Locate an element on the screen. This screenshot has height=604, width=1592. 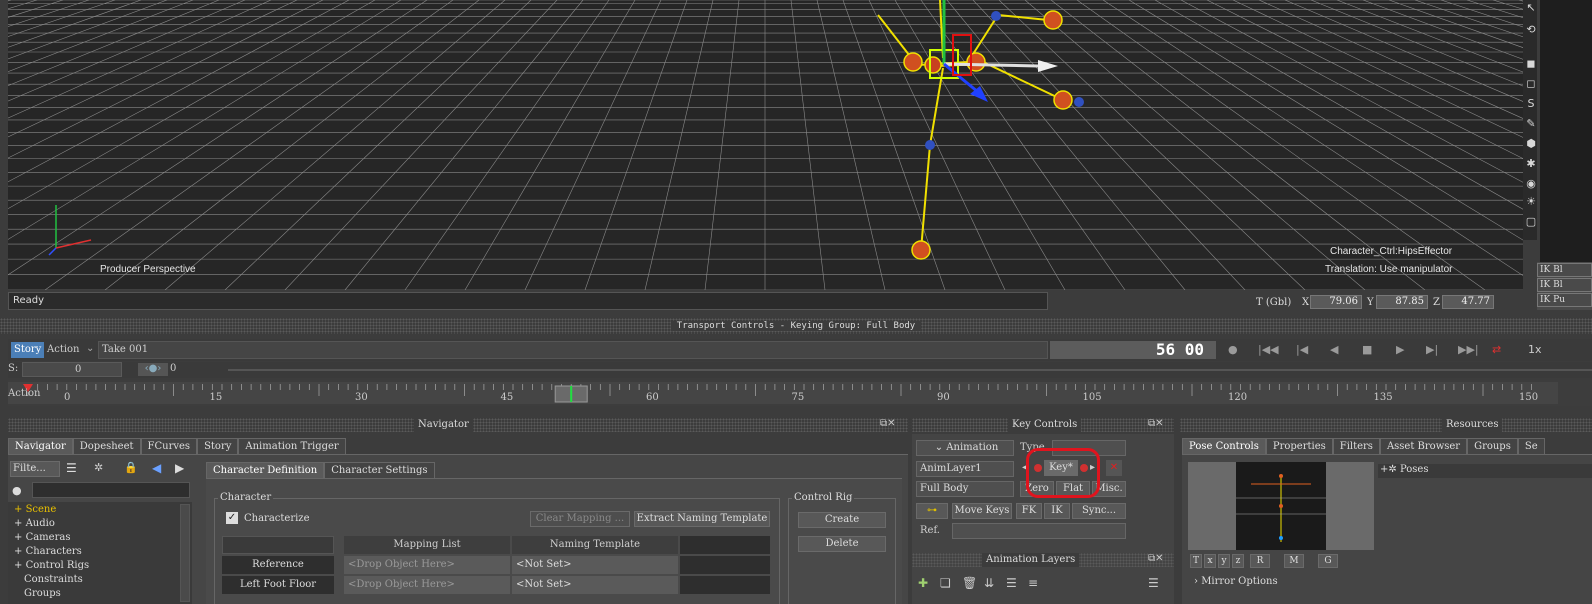
range-handle-icon: ‹●› is located at coordinates (153, 369).